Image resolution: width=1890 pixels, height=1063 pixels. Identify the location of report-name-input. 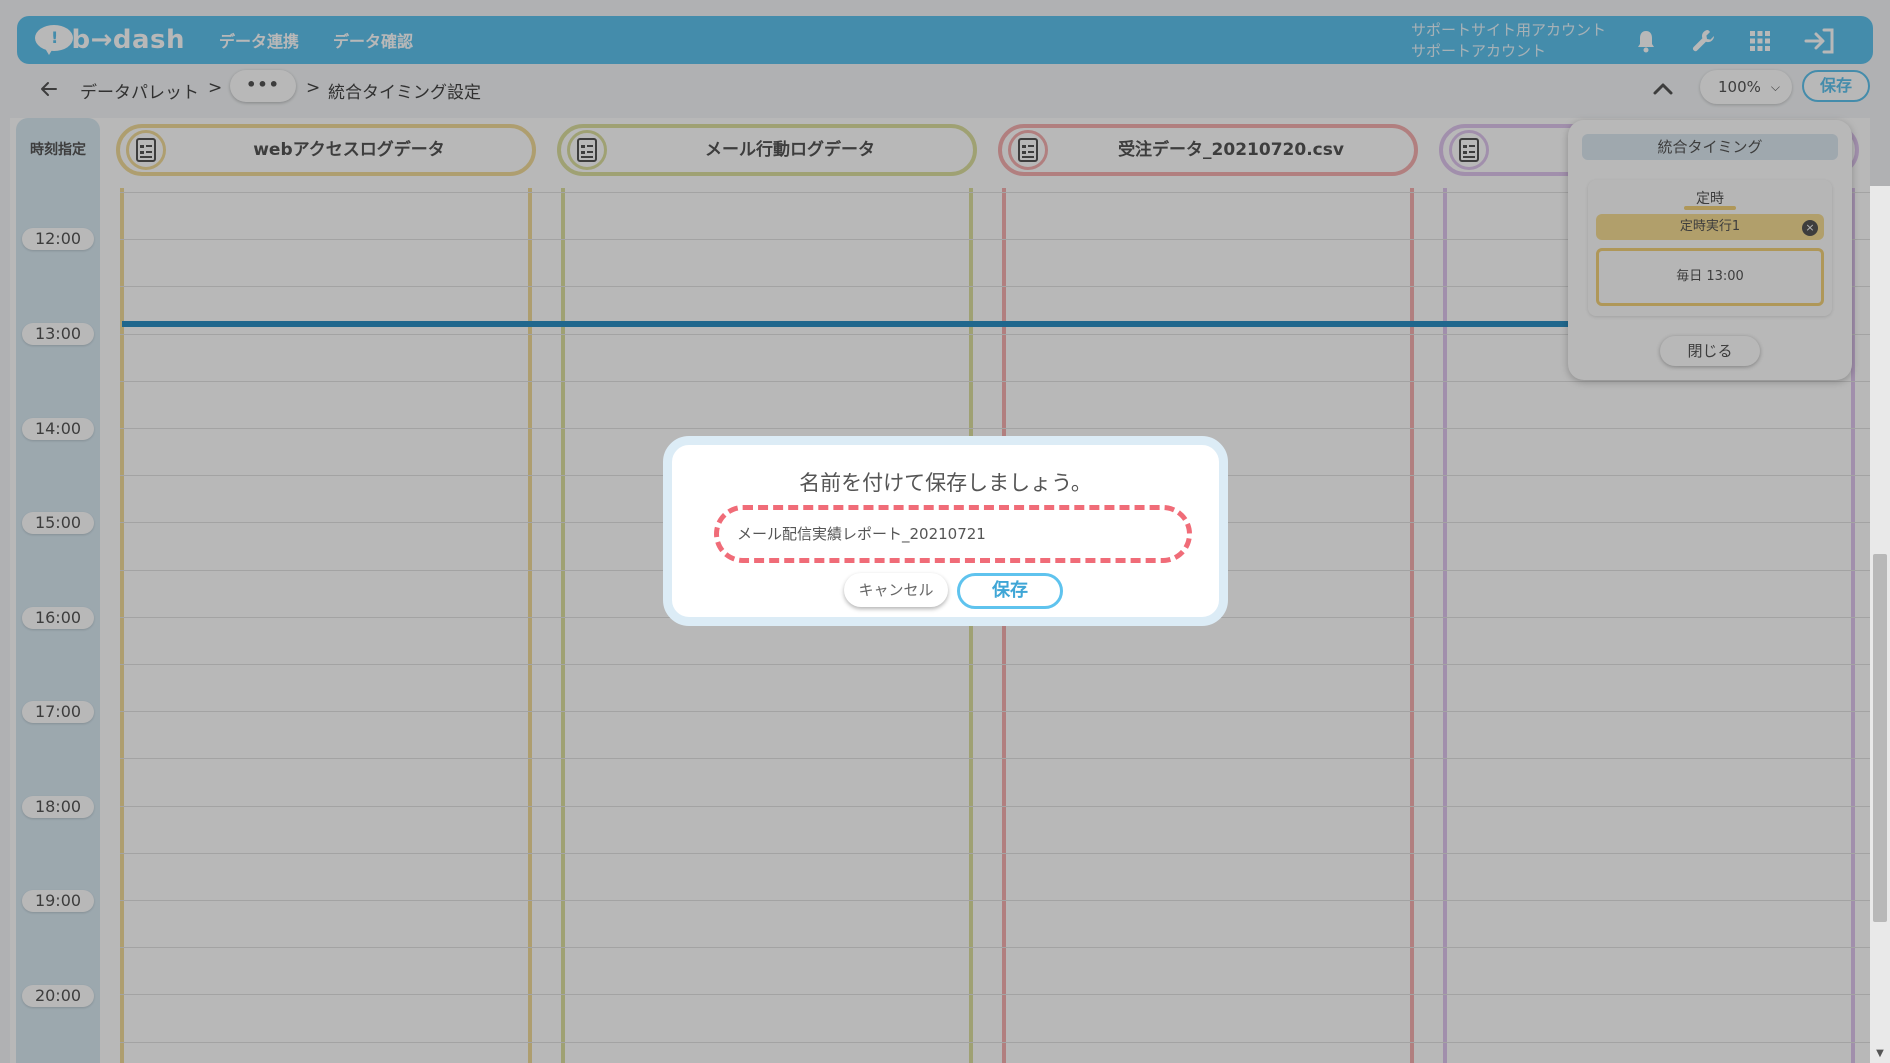
(952, 533).